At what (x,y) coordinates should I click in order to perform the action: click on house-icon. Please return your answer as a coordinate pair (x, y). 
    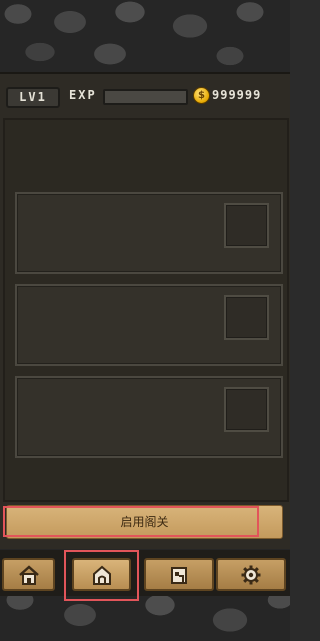
    Looking at the image, I should click on (28, 574).